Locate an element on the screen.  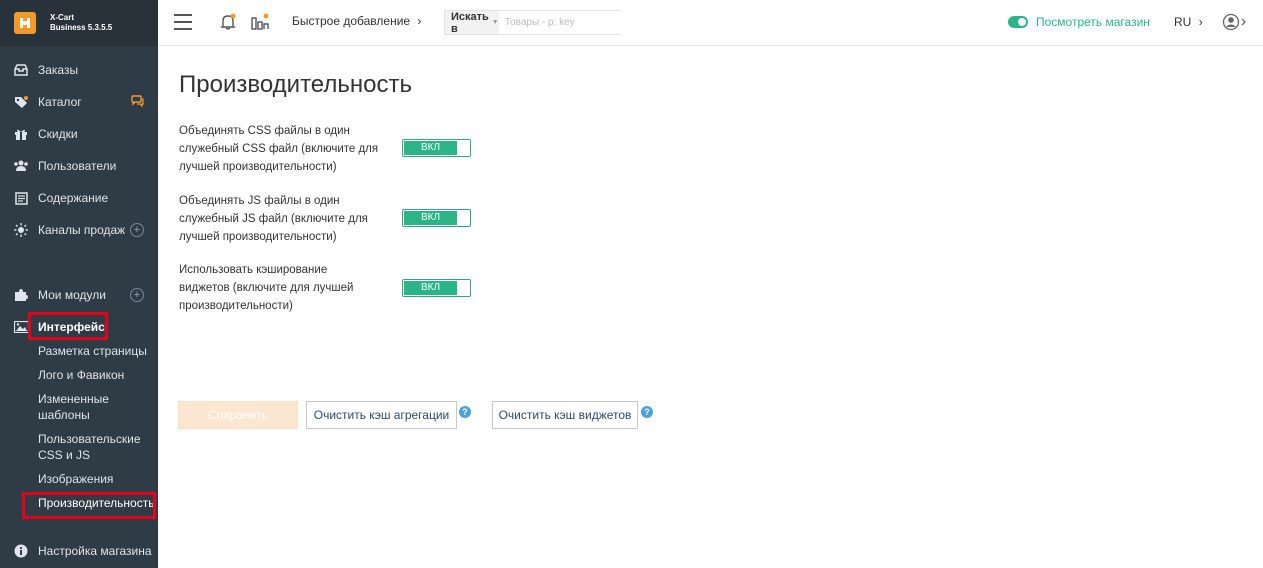
users-icon is located at coordinates (21, 166).